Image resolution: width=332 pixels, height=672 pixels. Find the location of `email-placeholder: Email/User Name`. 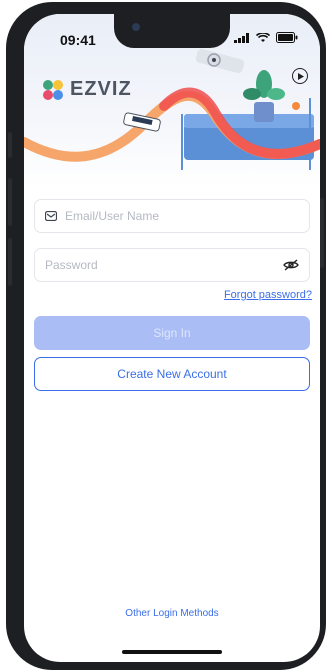

email-placeholder: Email/User Name is located at coordinates (112, 216).